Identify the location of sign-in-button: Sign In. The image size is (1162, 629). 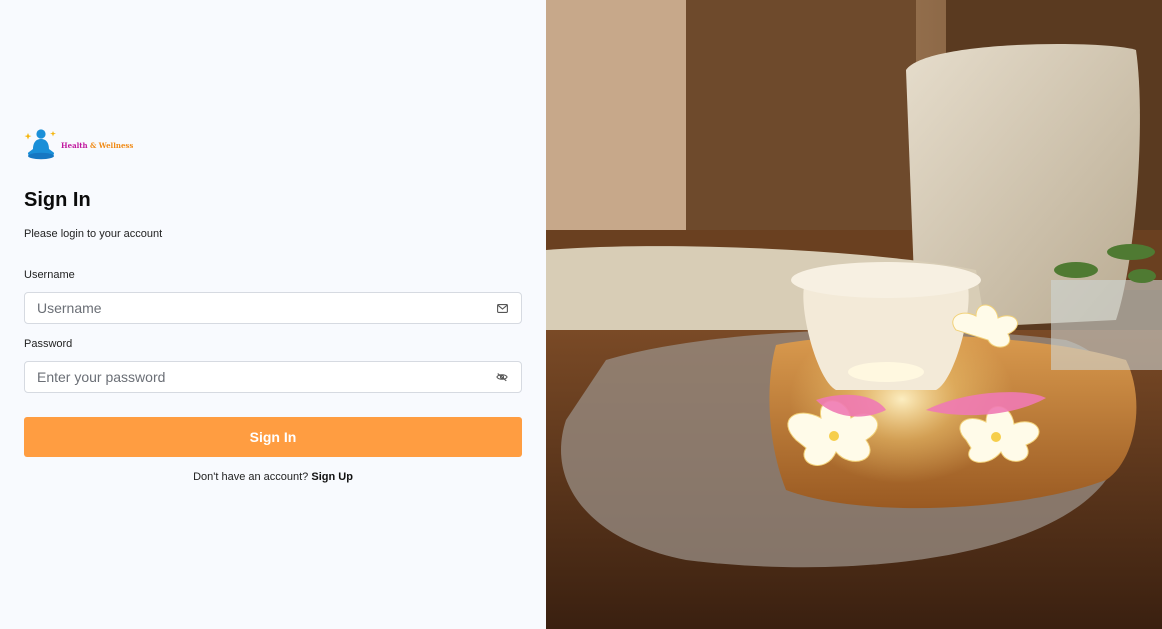
(273, 437).